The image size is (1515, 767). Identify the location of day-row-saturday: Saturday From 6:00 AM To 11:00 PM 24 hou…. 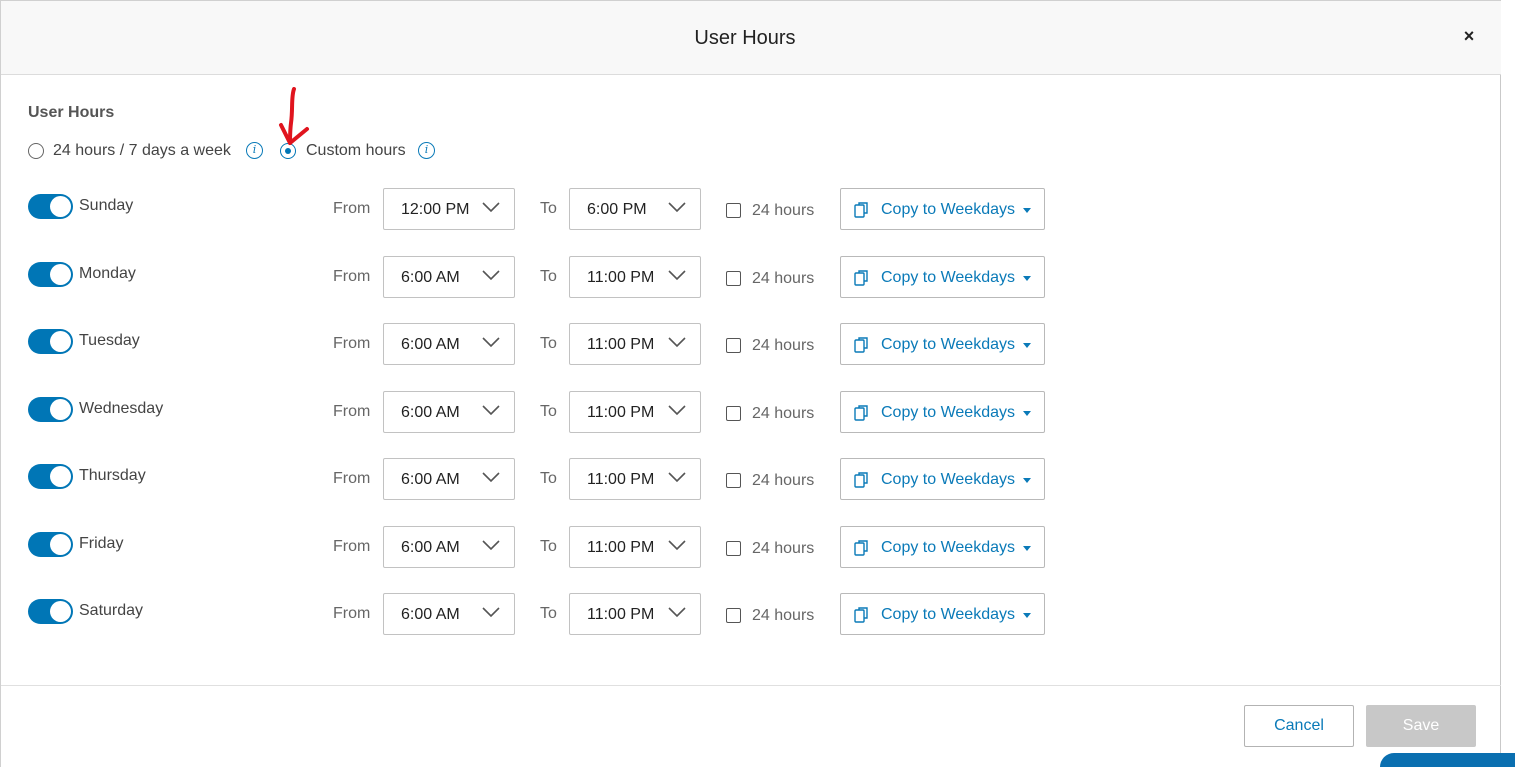
(543, 614).